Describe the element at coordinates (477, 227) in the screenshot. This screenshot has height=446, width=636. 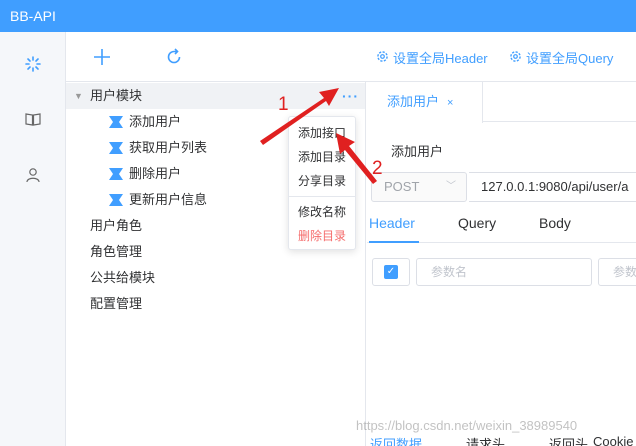
I see `tab-query: Query` at that location.